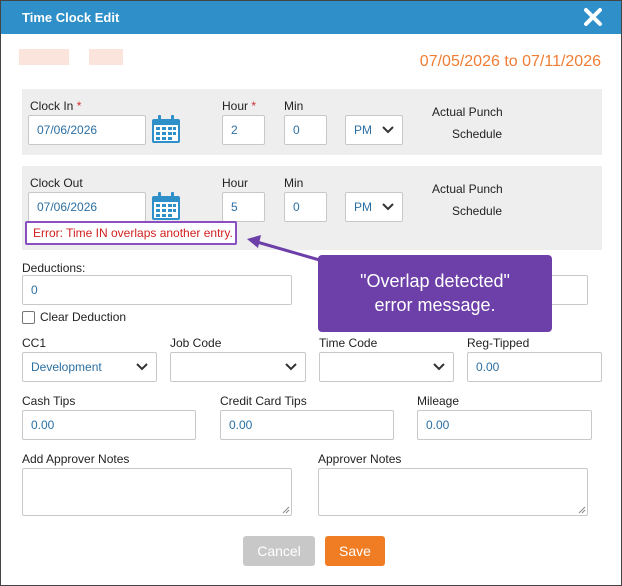  What do you see at coordinates (279, 551) in the screenshot?
I see `cancel-button: Cancel` at bounding box center [279, 551].